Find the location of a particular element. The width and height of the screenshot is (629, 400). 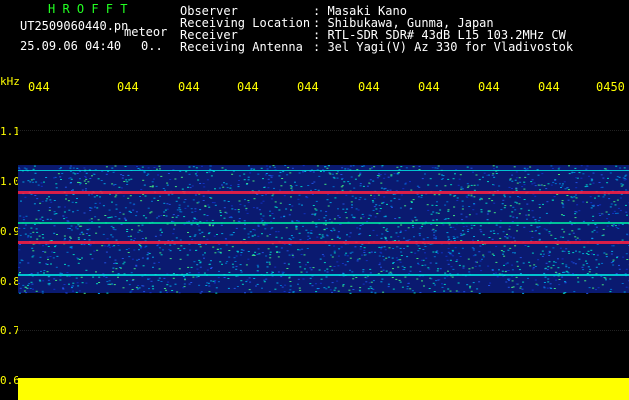

app-title: H R O F F T is located at coordinates (88, 9).